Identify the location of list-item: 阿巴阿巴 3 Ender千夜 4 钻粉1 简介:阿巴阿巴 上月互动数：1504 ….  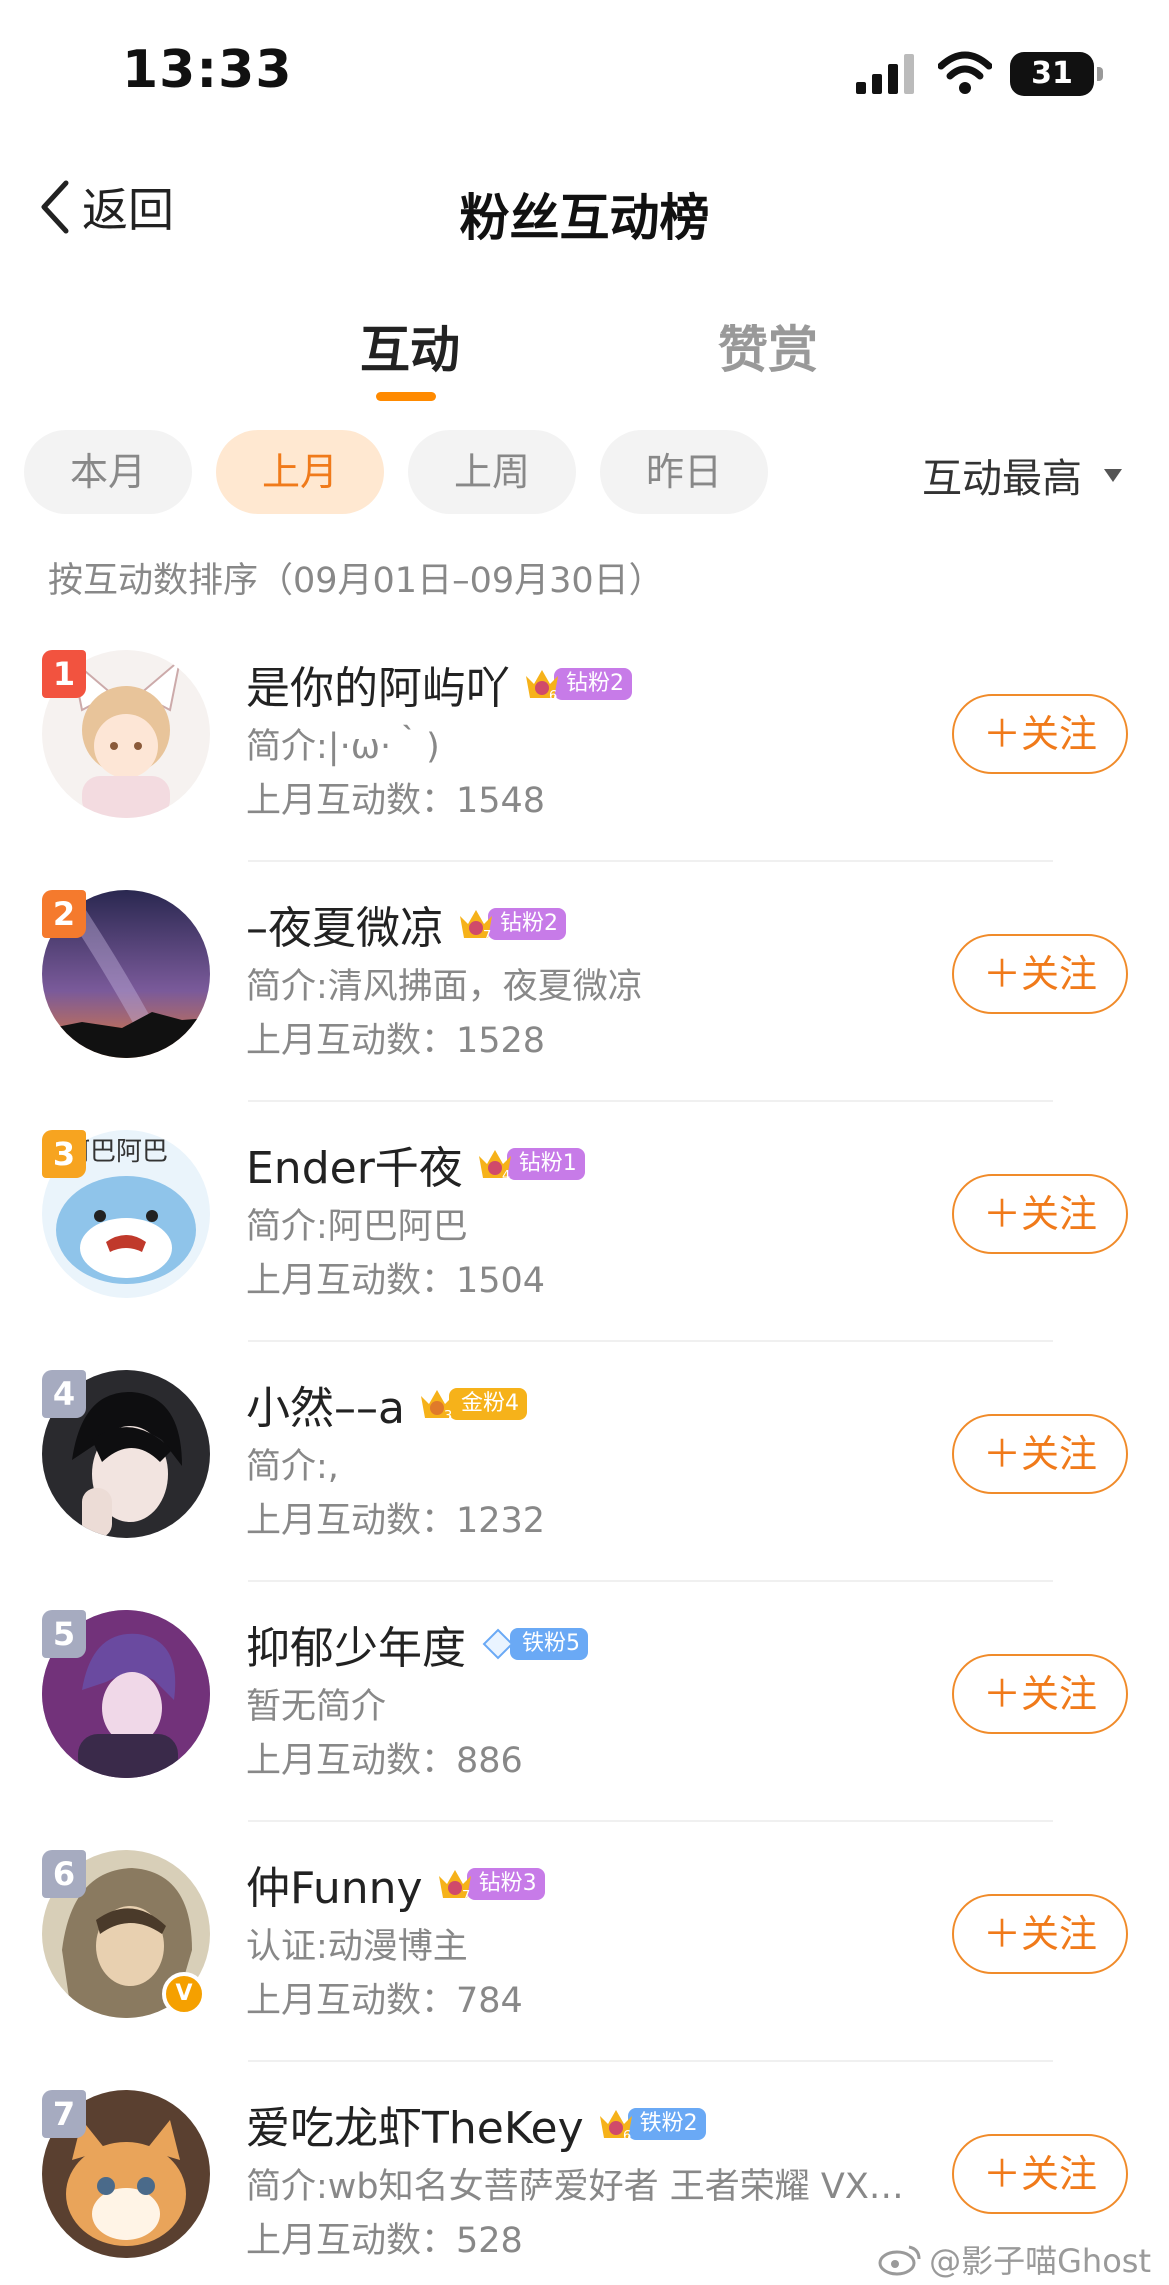
(584, 1222).